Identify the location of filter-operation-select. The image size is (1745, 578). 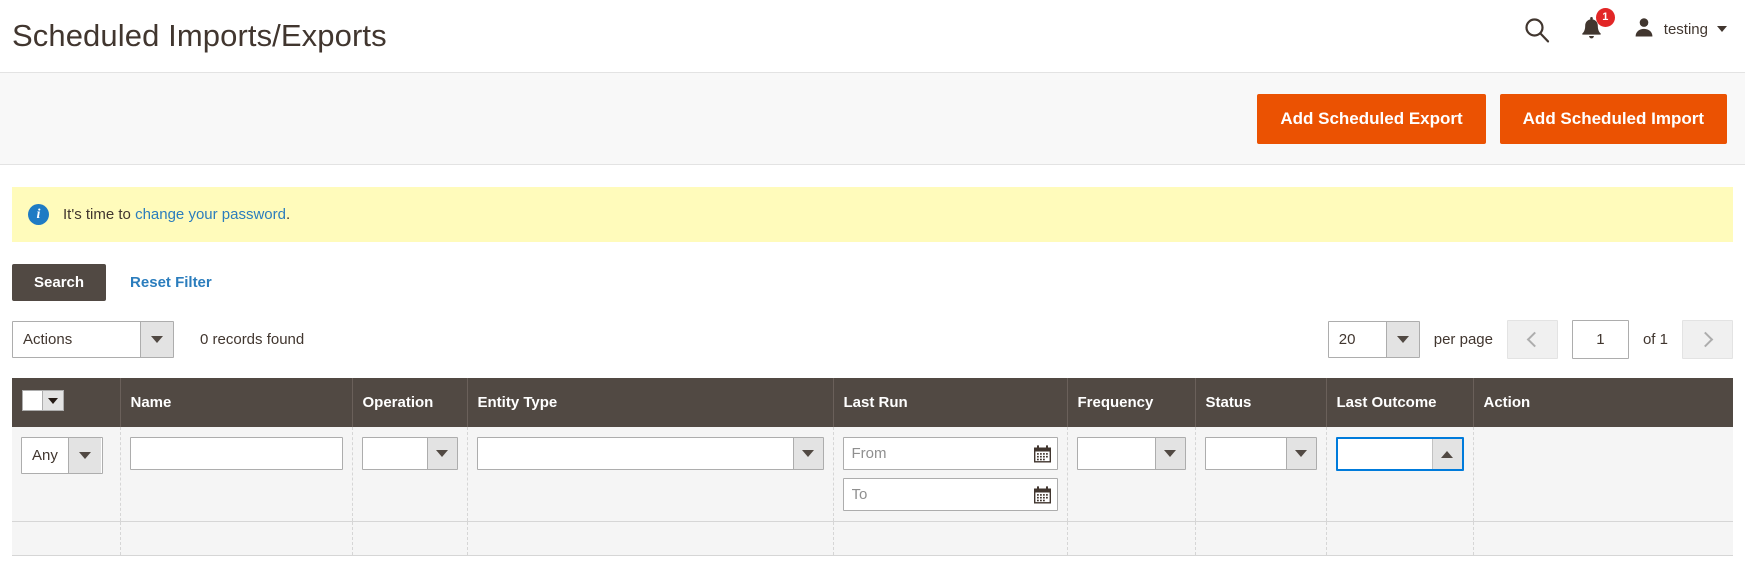
(409, 453).